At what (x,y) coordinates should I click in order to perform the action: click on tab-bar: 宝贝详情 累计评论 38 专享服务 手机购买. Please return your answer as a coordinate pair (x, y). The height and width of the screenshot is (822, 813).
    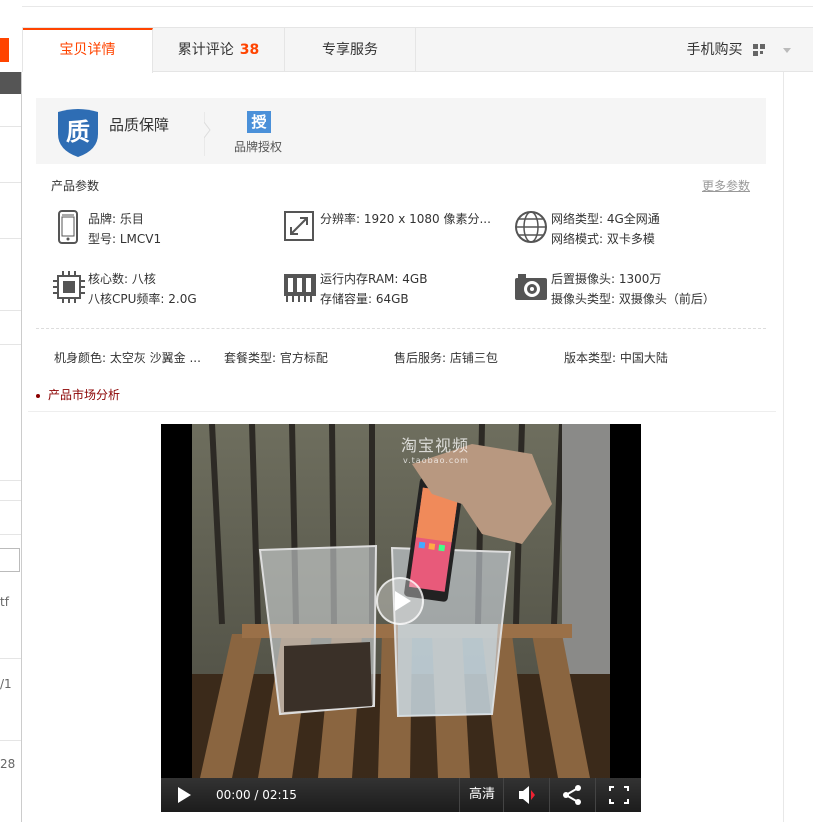
    Looking at the image, I should click on (417, 50).